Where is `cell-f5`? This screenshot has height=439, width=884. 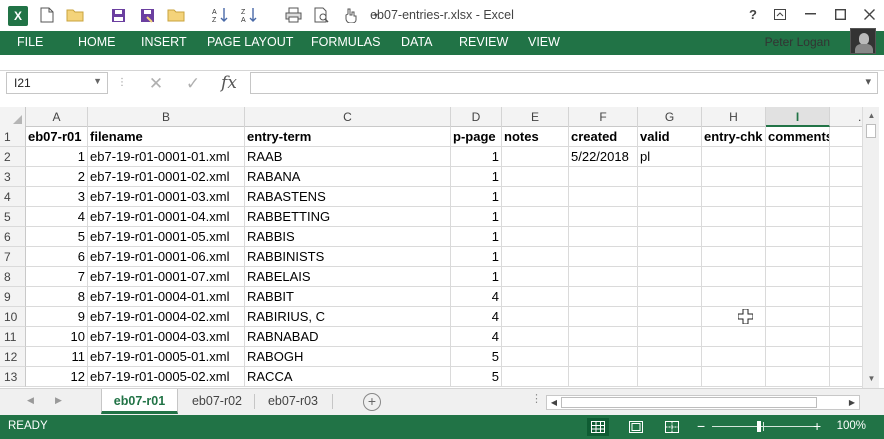
cell-f5 is located at coordinates (603, 217).